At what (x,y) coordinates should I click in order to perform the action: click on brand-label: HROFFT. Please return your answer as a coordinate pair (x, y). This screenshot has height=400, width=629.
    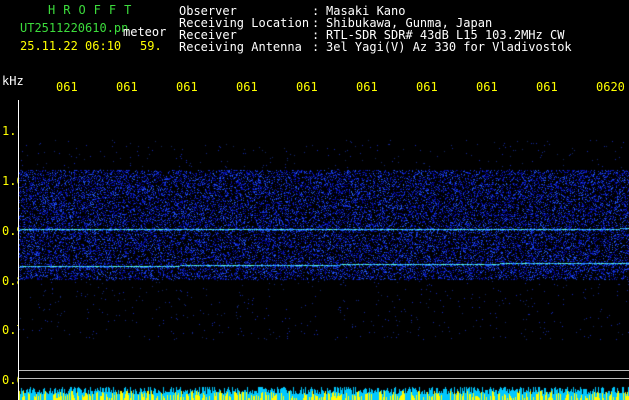
    Looking at the image, I should click on (94, 10).